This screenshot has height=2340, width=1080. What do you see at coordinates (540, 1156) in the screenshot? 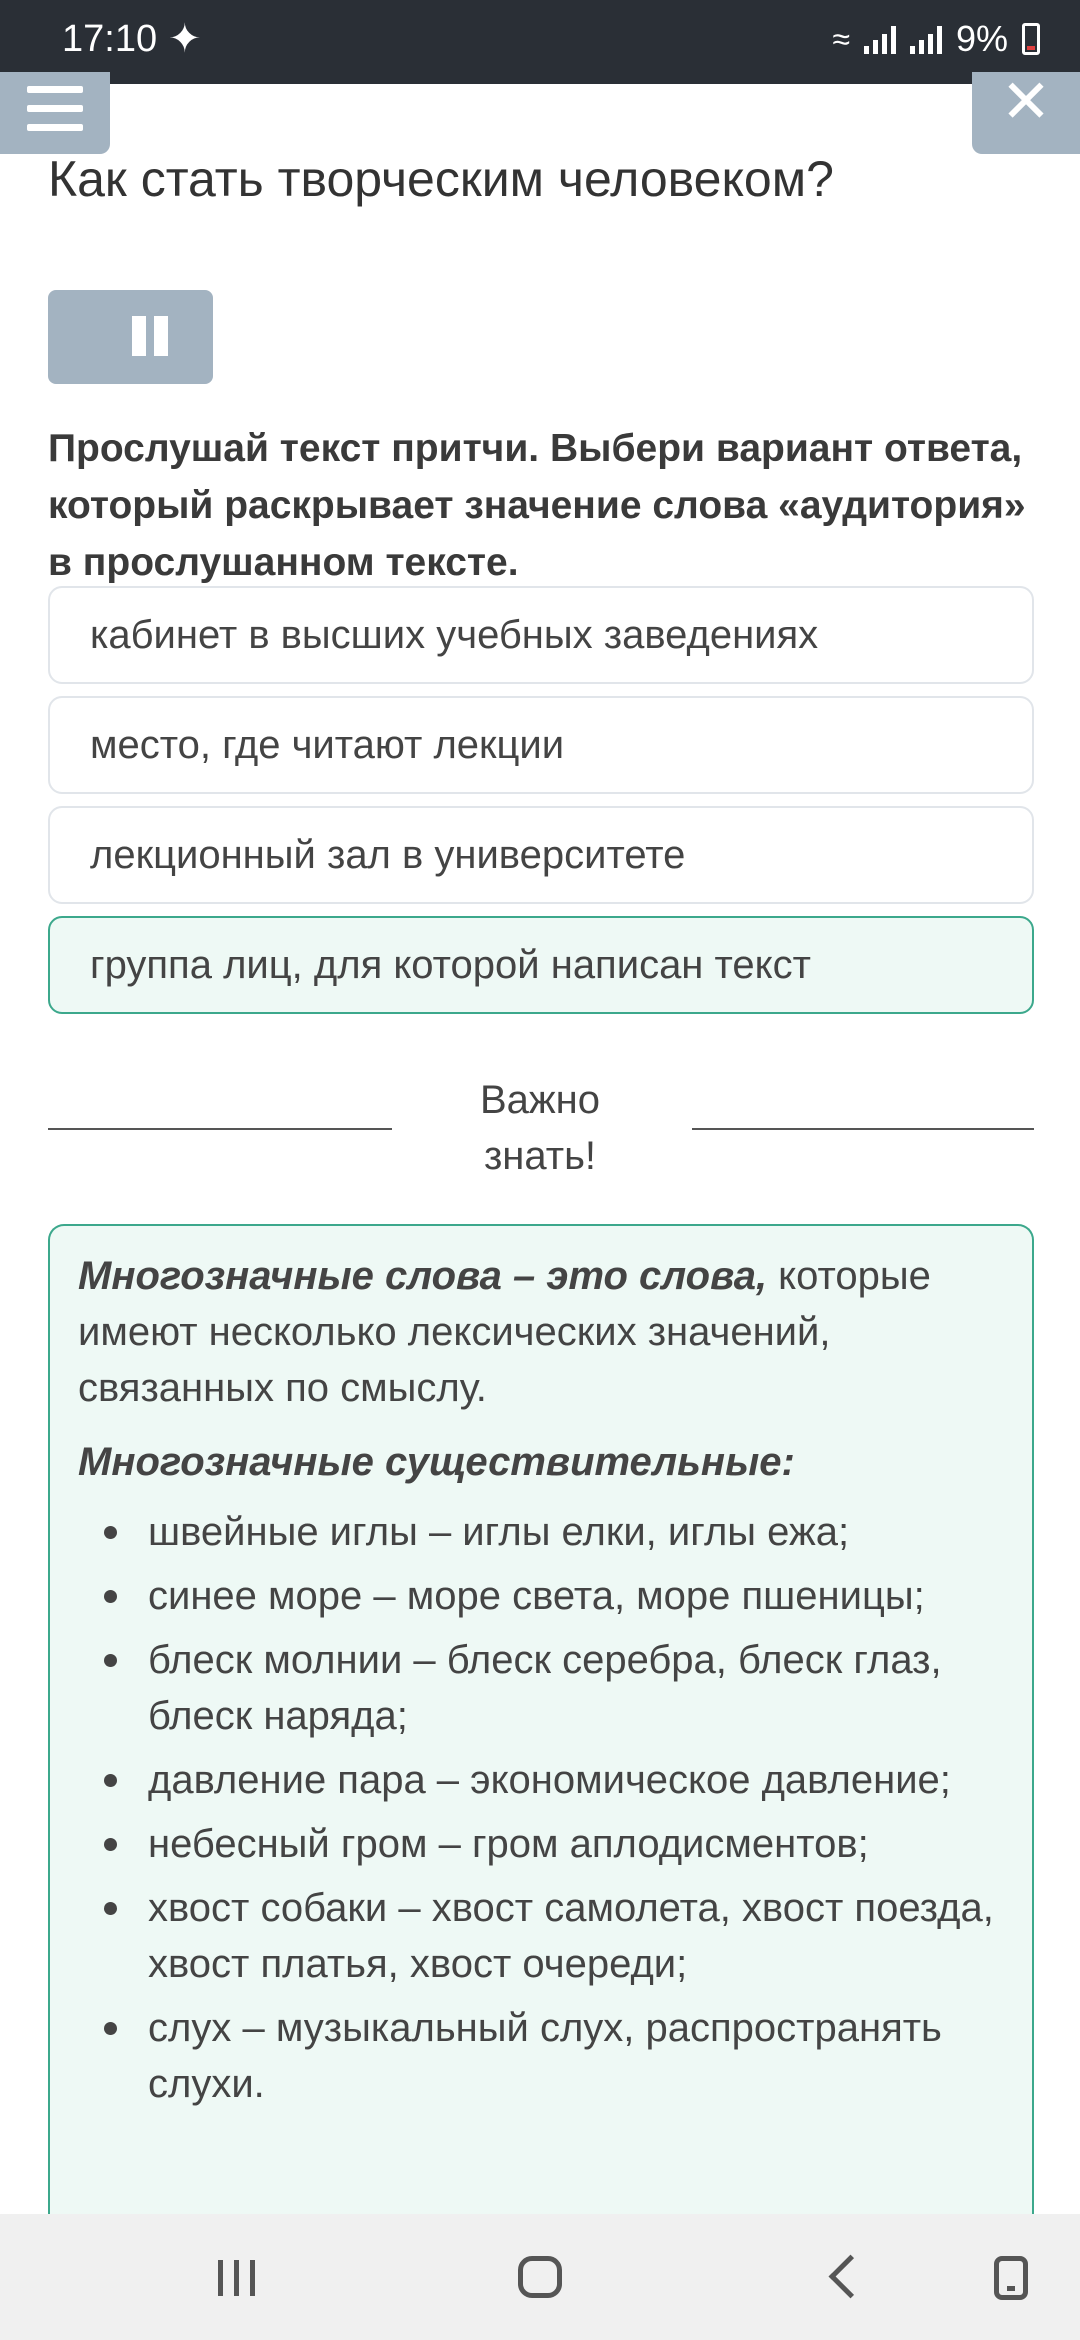
I see `important-line2: знать!` at bounding box center [540, 1156].